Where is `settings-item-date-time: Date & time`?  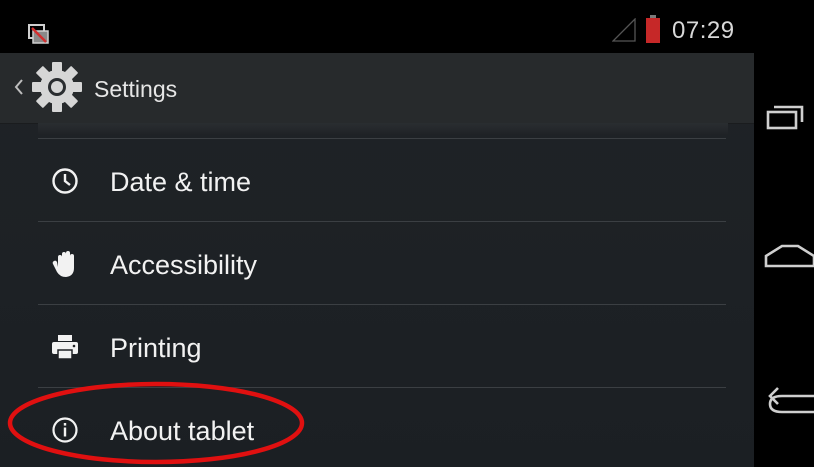
settings-item-date-time: Date & time is located at coordinates (382, 180).